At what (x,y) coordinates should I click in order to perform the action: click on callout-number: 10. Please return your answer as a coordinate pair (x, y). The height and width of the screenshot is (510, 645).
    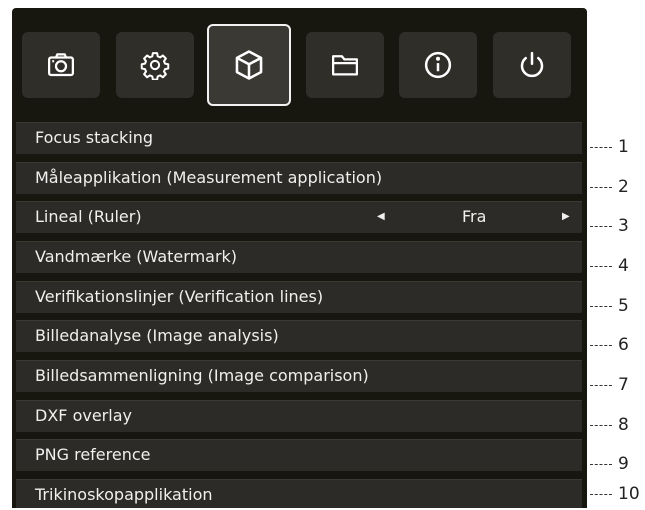
    Looking at the image, I should click on (629, 494).